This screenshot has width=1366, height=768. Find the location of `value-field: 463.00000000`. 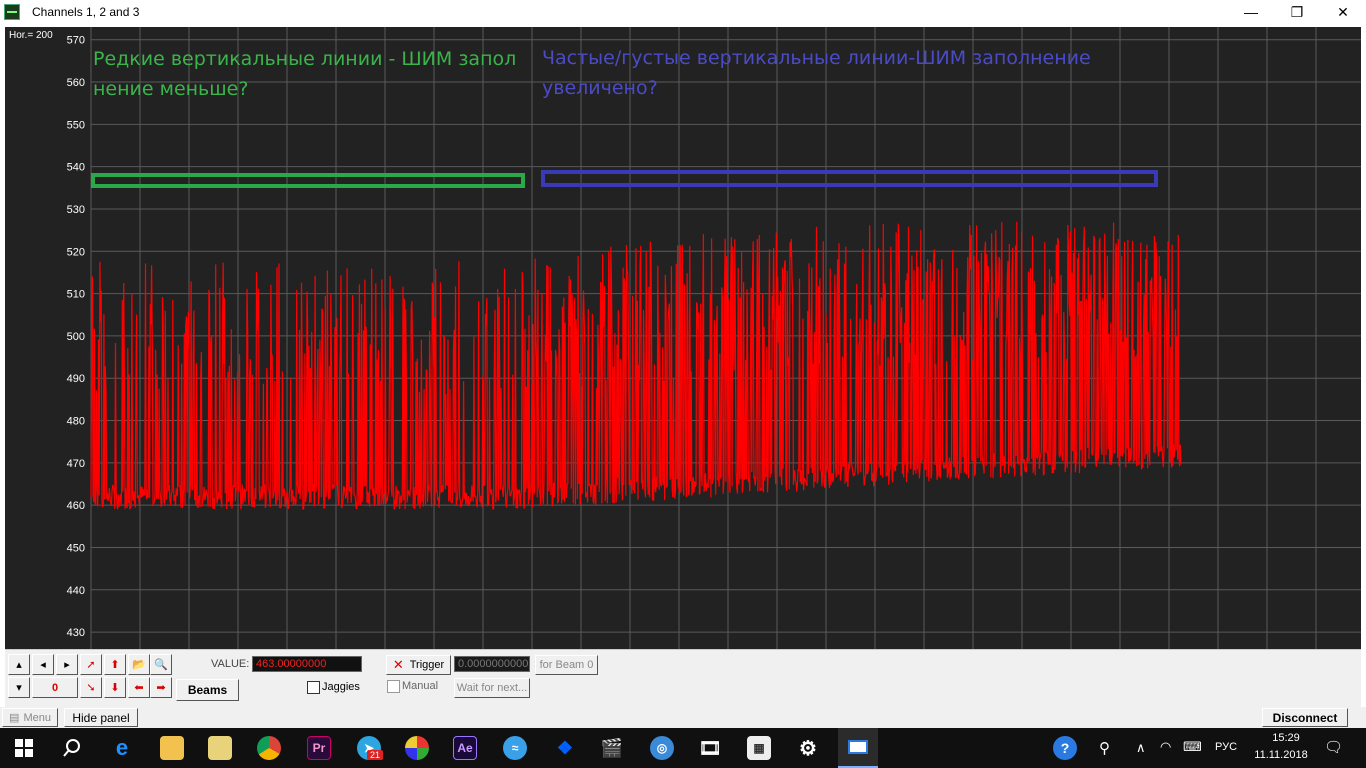

value-field: 463.00000000 is located at coordinates (307, 664).